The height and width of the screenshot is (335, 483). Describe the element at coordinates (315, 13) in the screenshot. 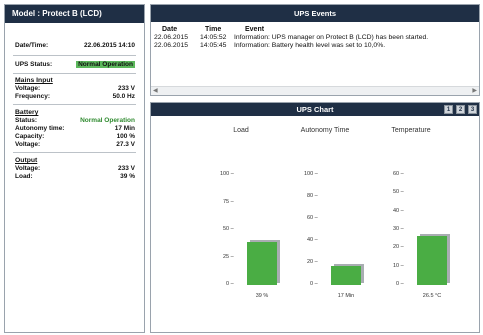

I see `events-header: UPS Events` at that location.